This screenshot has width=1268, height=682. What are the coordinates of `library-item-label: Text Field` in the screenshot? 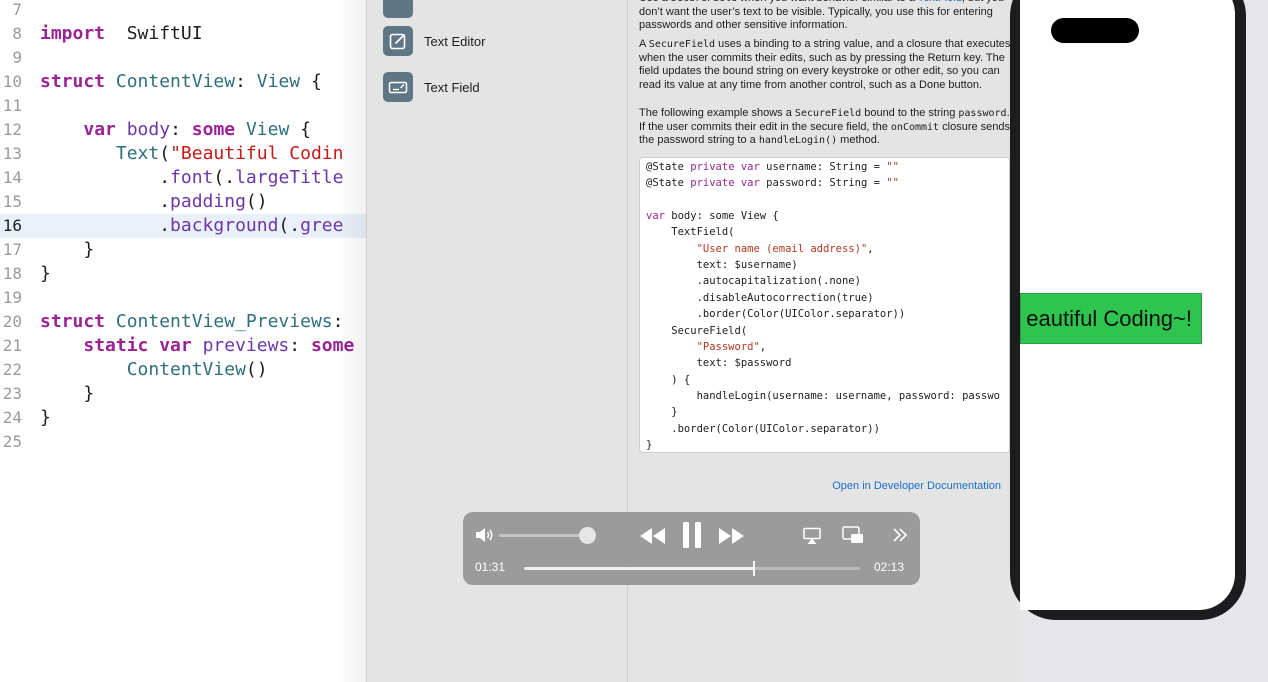 It's located at (452, 87).